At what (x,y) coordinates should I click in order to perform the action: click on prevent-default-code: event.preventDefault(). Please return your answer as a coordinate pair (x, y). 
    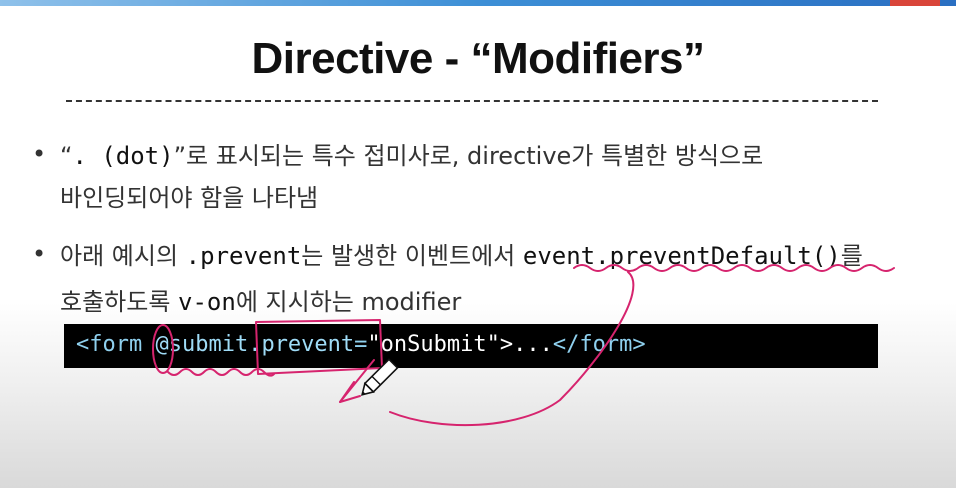
    Looking at the image, I should click on (681, 256).